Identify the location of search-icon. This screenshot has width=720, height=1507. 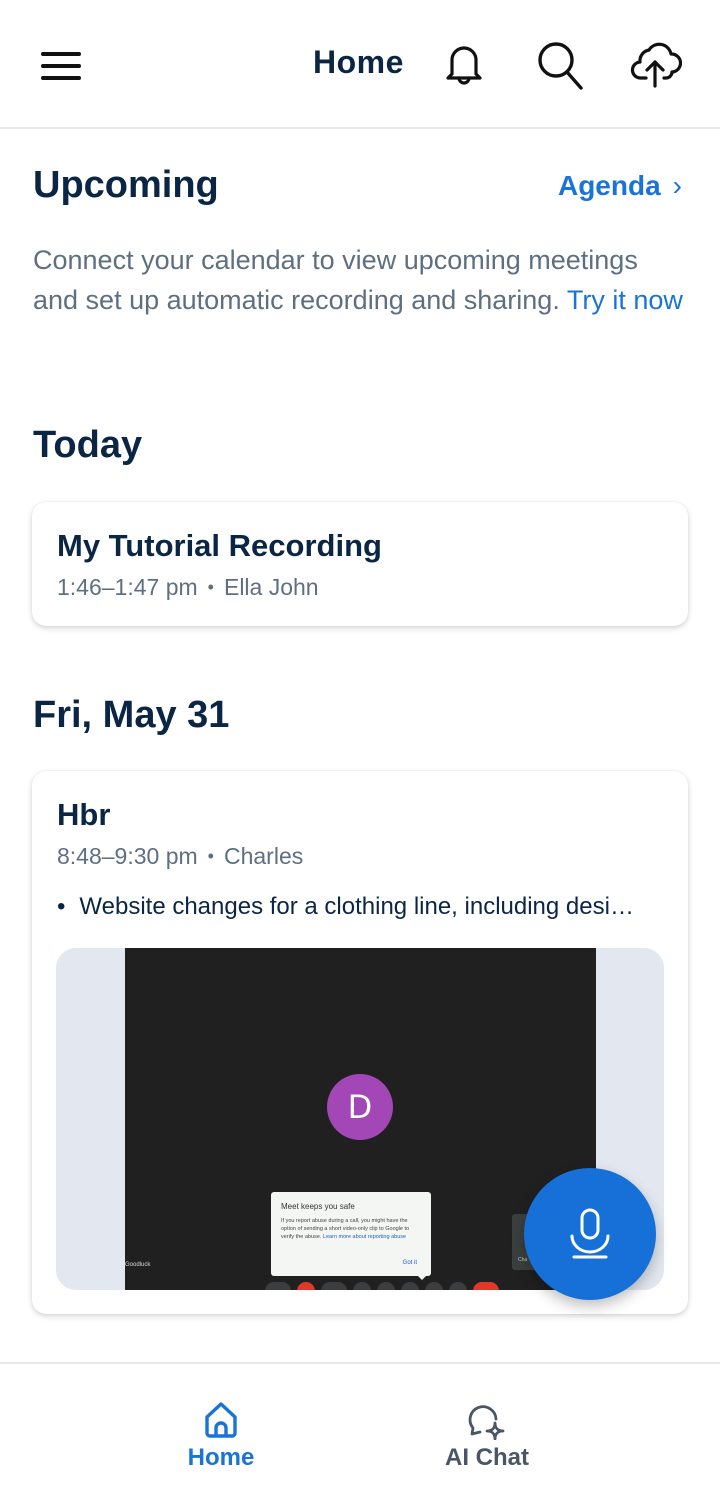
(559, 65).